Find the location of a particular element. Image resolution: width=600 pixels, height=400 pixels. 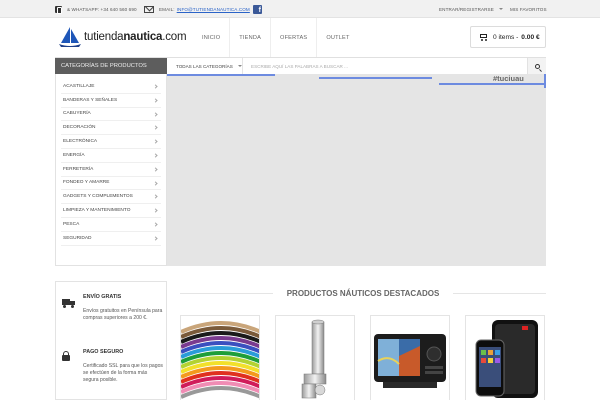

whatsapp-label: & WhatsApp: +34 640 560 690 is located at coordinates (102, 9).